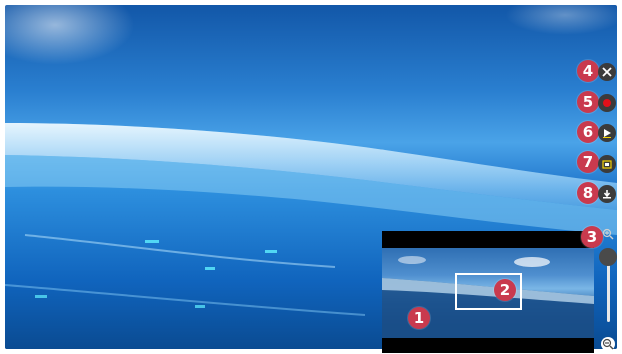 The width and height of the screenshot is (622, 354). I want to click on zoom-in-icon, so click(608, 234).